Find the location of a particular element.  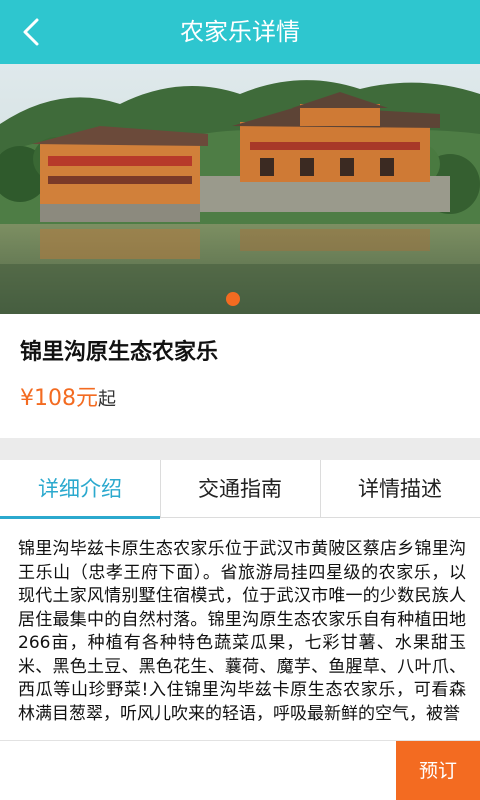

book-button: 预订 is located at coordinates (438, 770).